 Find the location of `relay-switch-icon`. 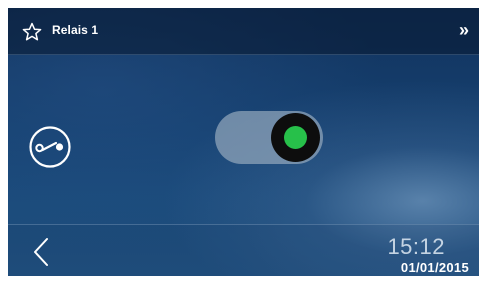

relay-switch-icon is located at coordinates (50, 147).